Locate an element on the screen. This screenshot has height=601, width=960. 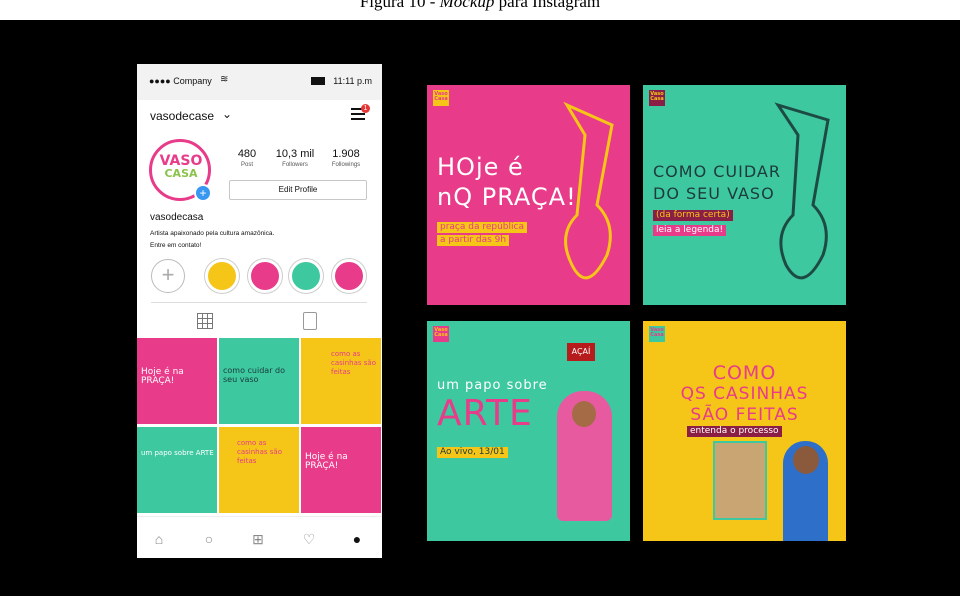
battery-icon is located at coordinates (318, 81).